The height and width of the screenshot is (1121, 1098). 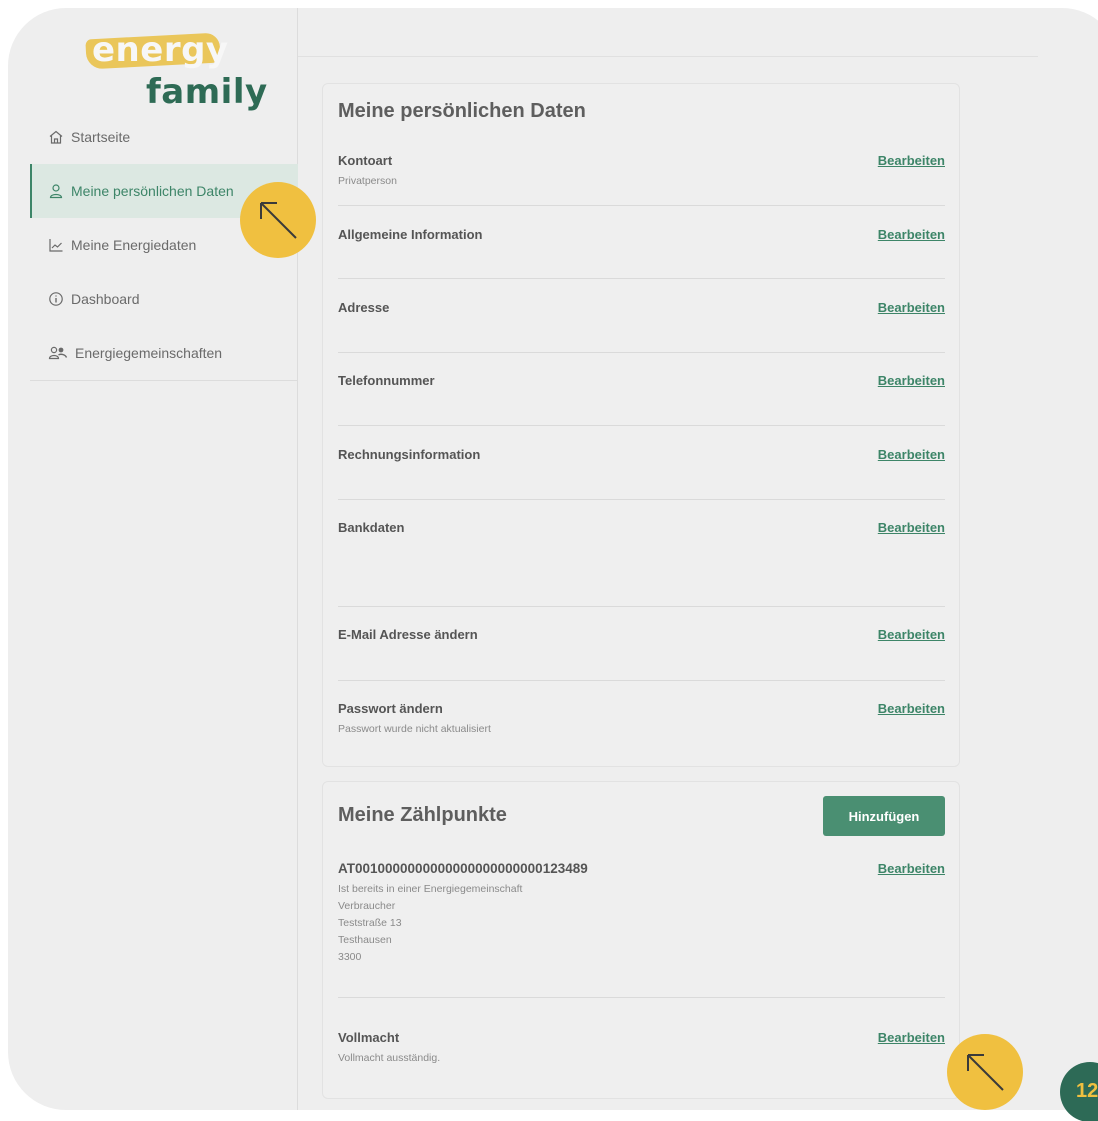 I want to click on logo-word-energy: energy, so click(x=160, y=50).